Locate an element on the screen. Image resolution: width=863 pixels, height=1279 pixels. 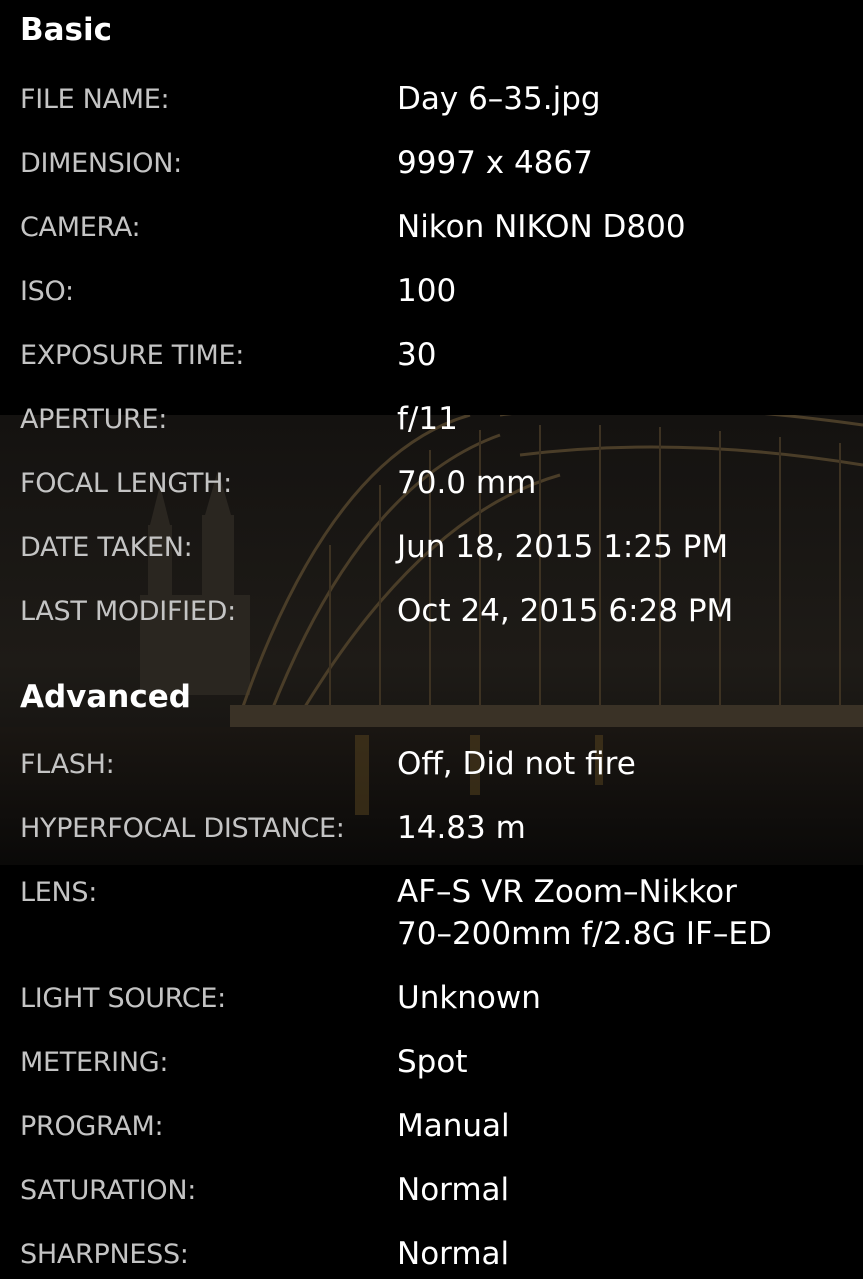
detail-value: 100 is located at coordinates (427, 291).